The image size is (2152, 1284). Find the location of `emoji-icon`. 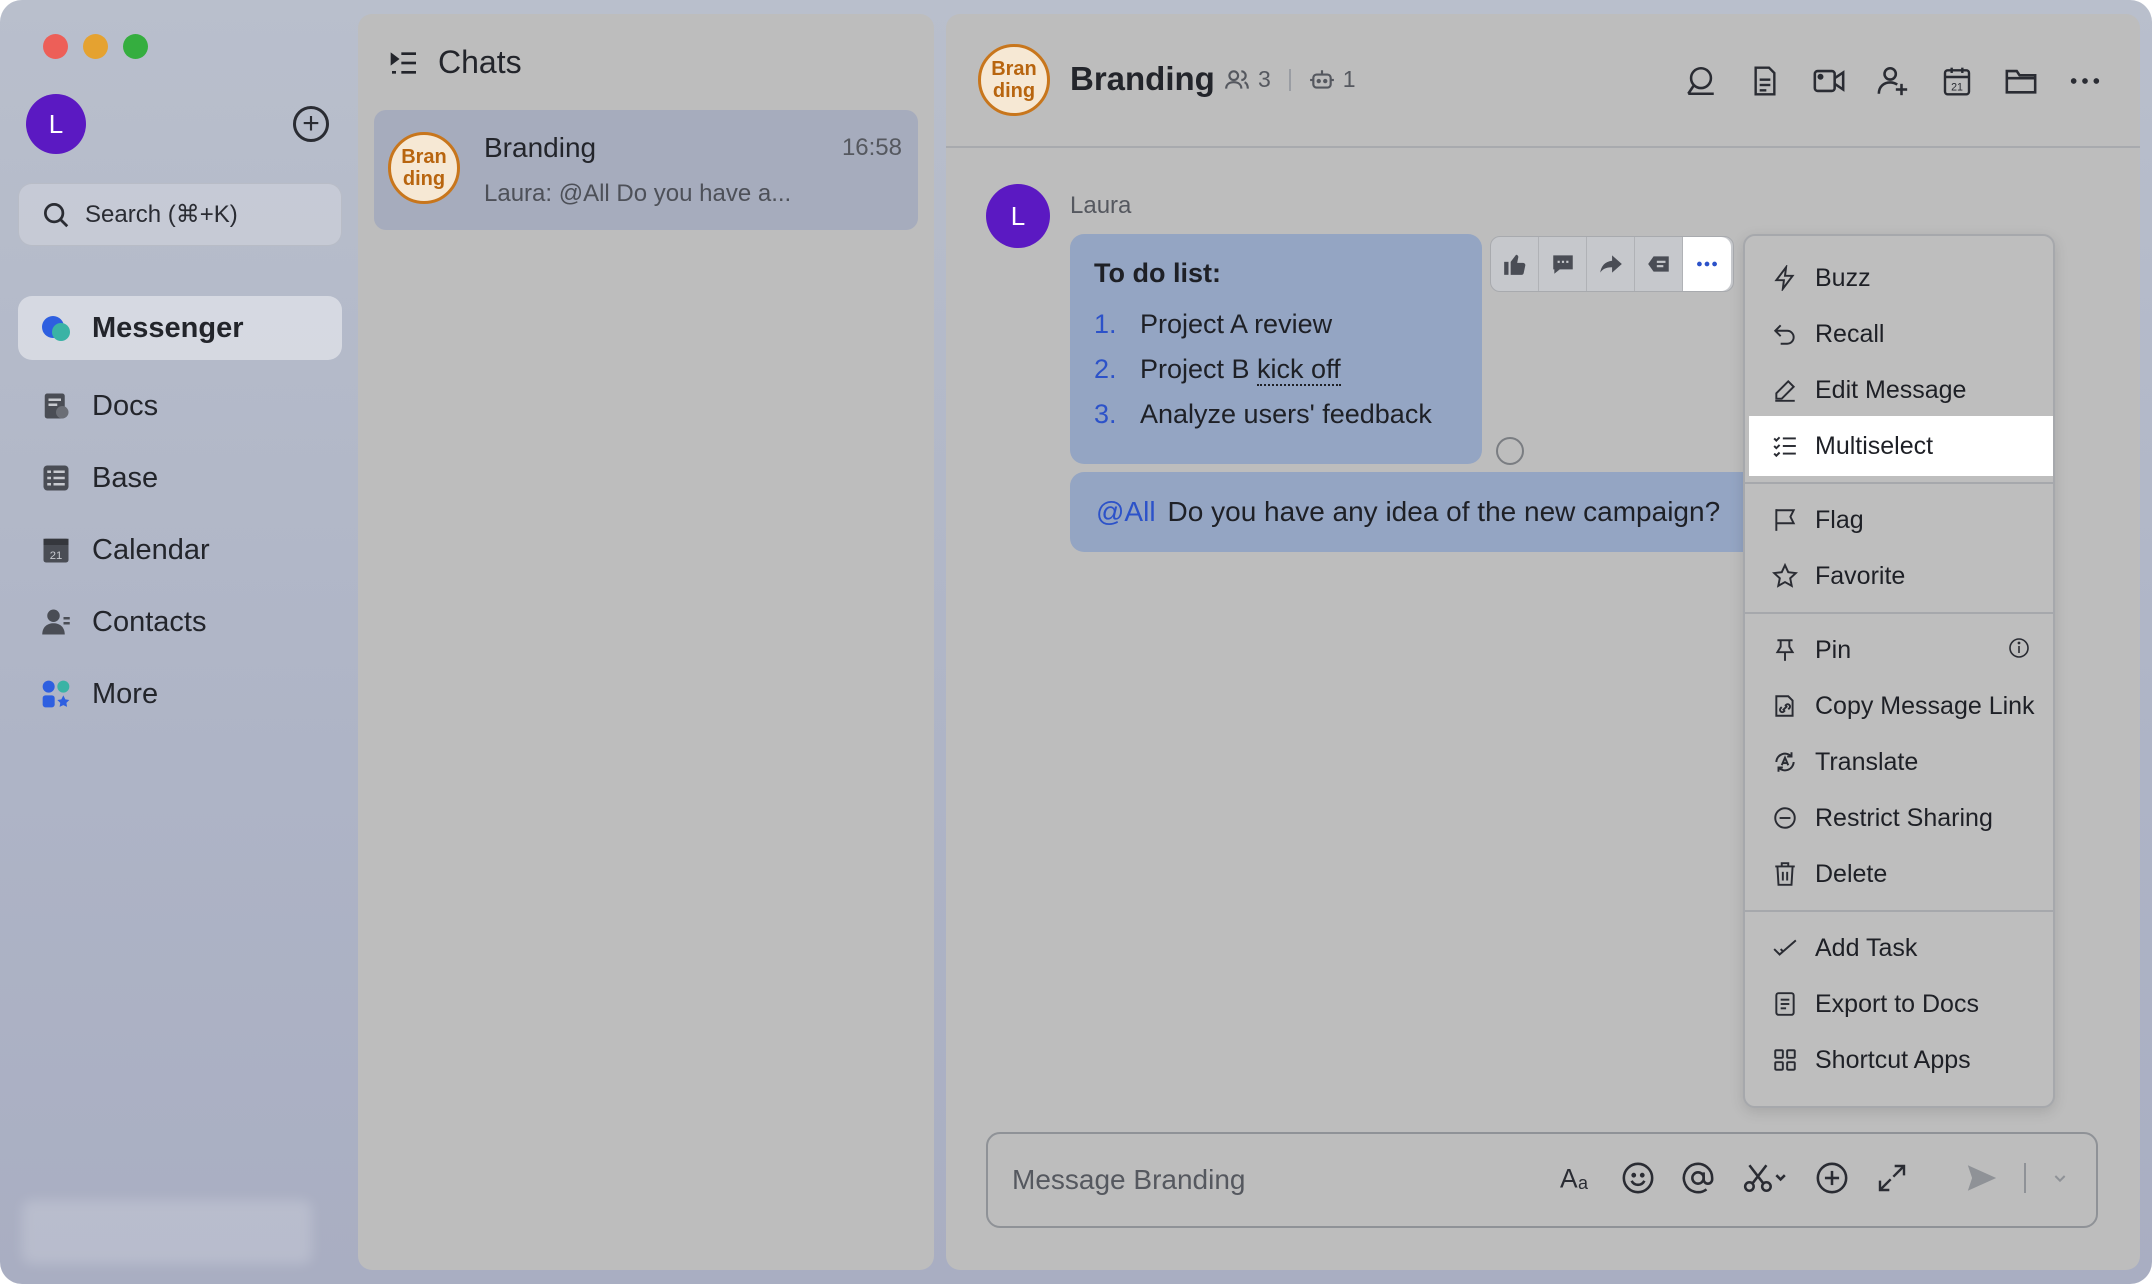

emoji-icon is located at coordinates (1638, 1178).